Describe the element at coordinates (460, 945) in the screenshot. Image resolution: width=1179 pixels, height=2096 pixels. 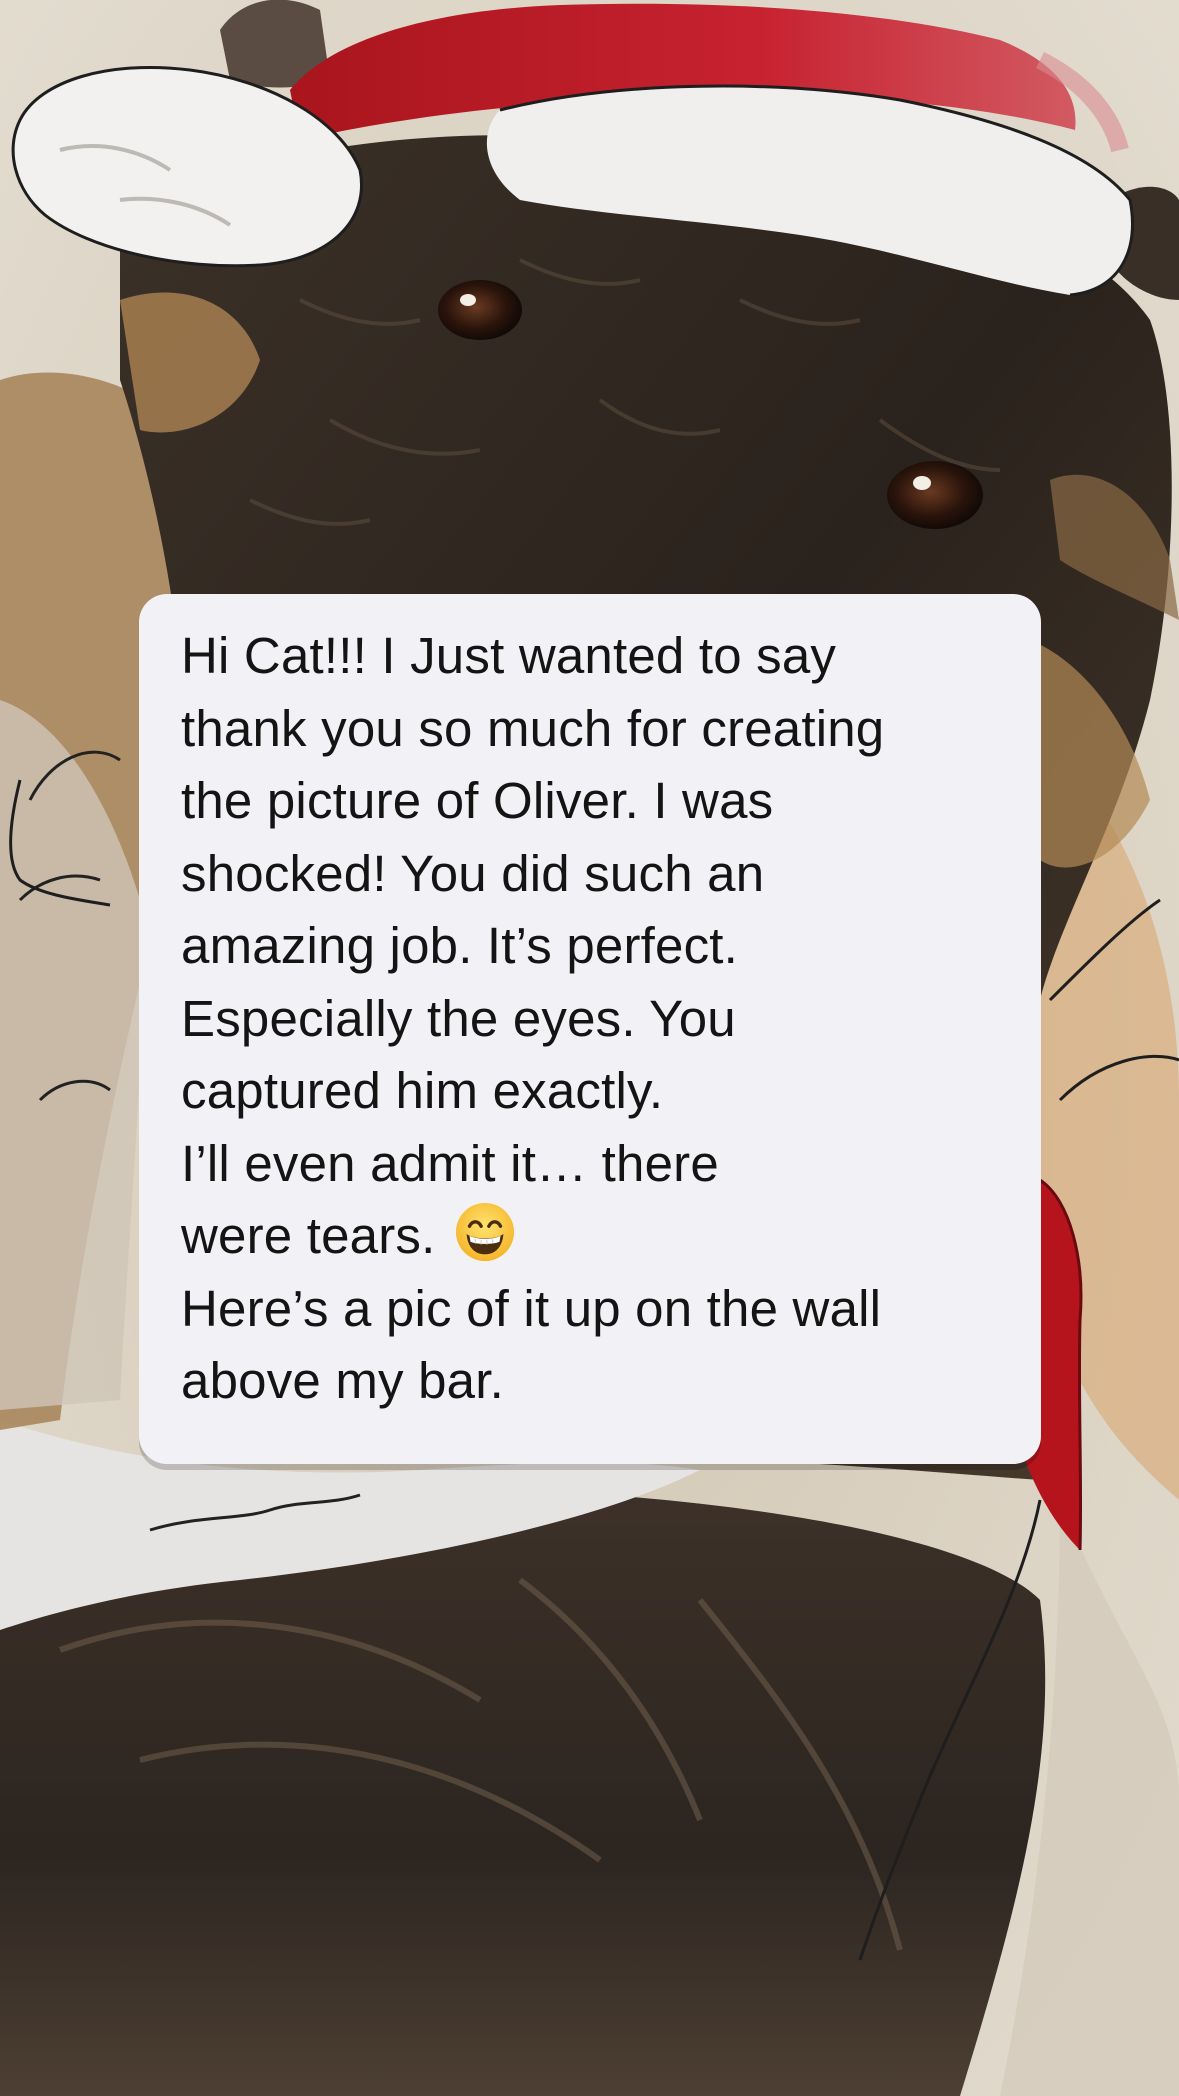
I see `message-line: amazing job. It’s perfect.` at that location.